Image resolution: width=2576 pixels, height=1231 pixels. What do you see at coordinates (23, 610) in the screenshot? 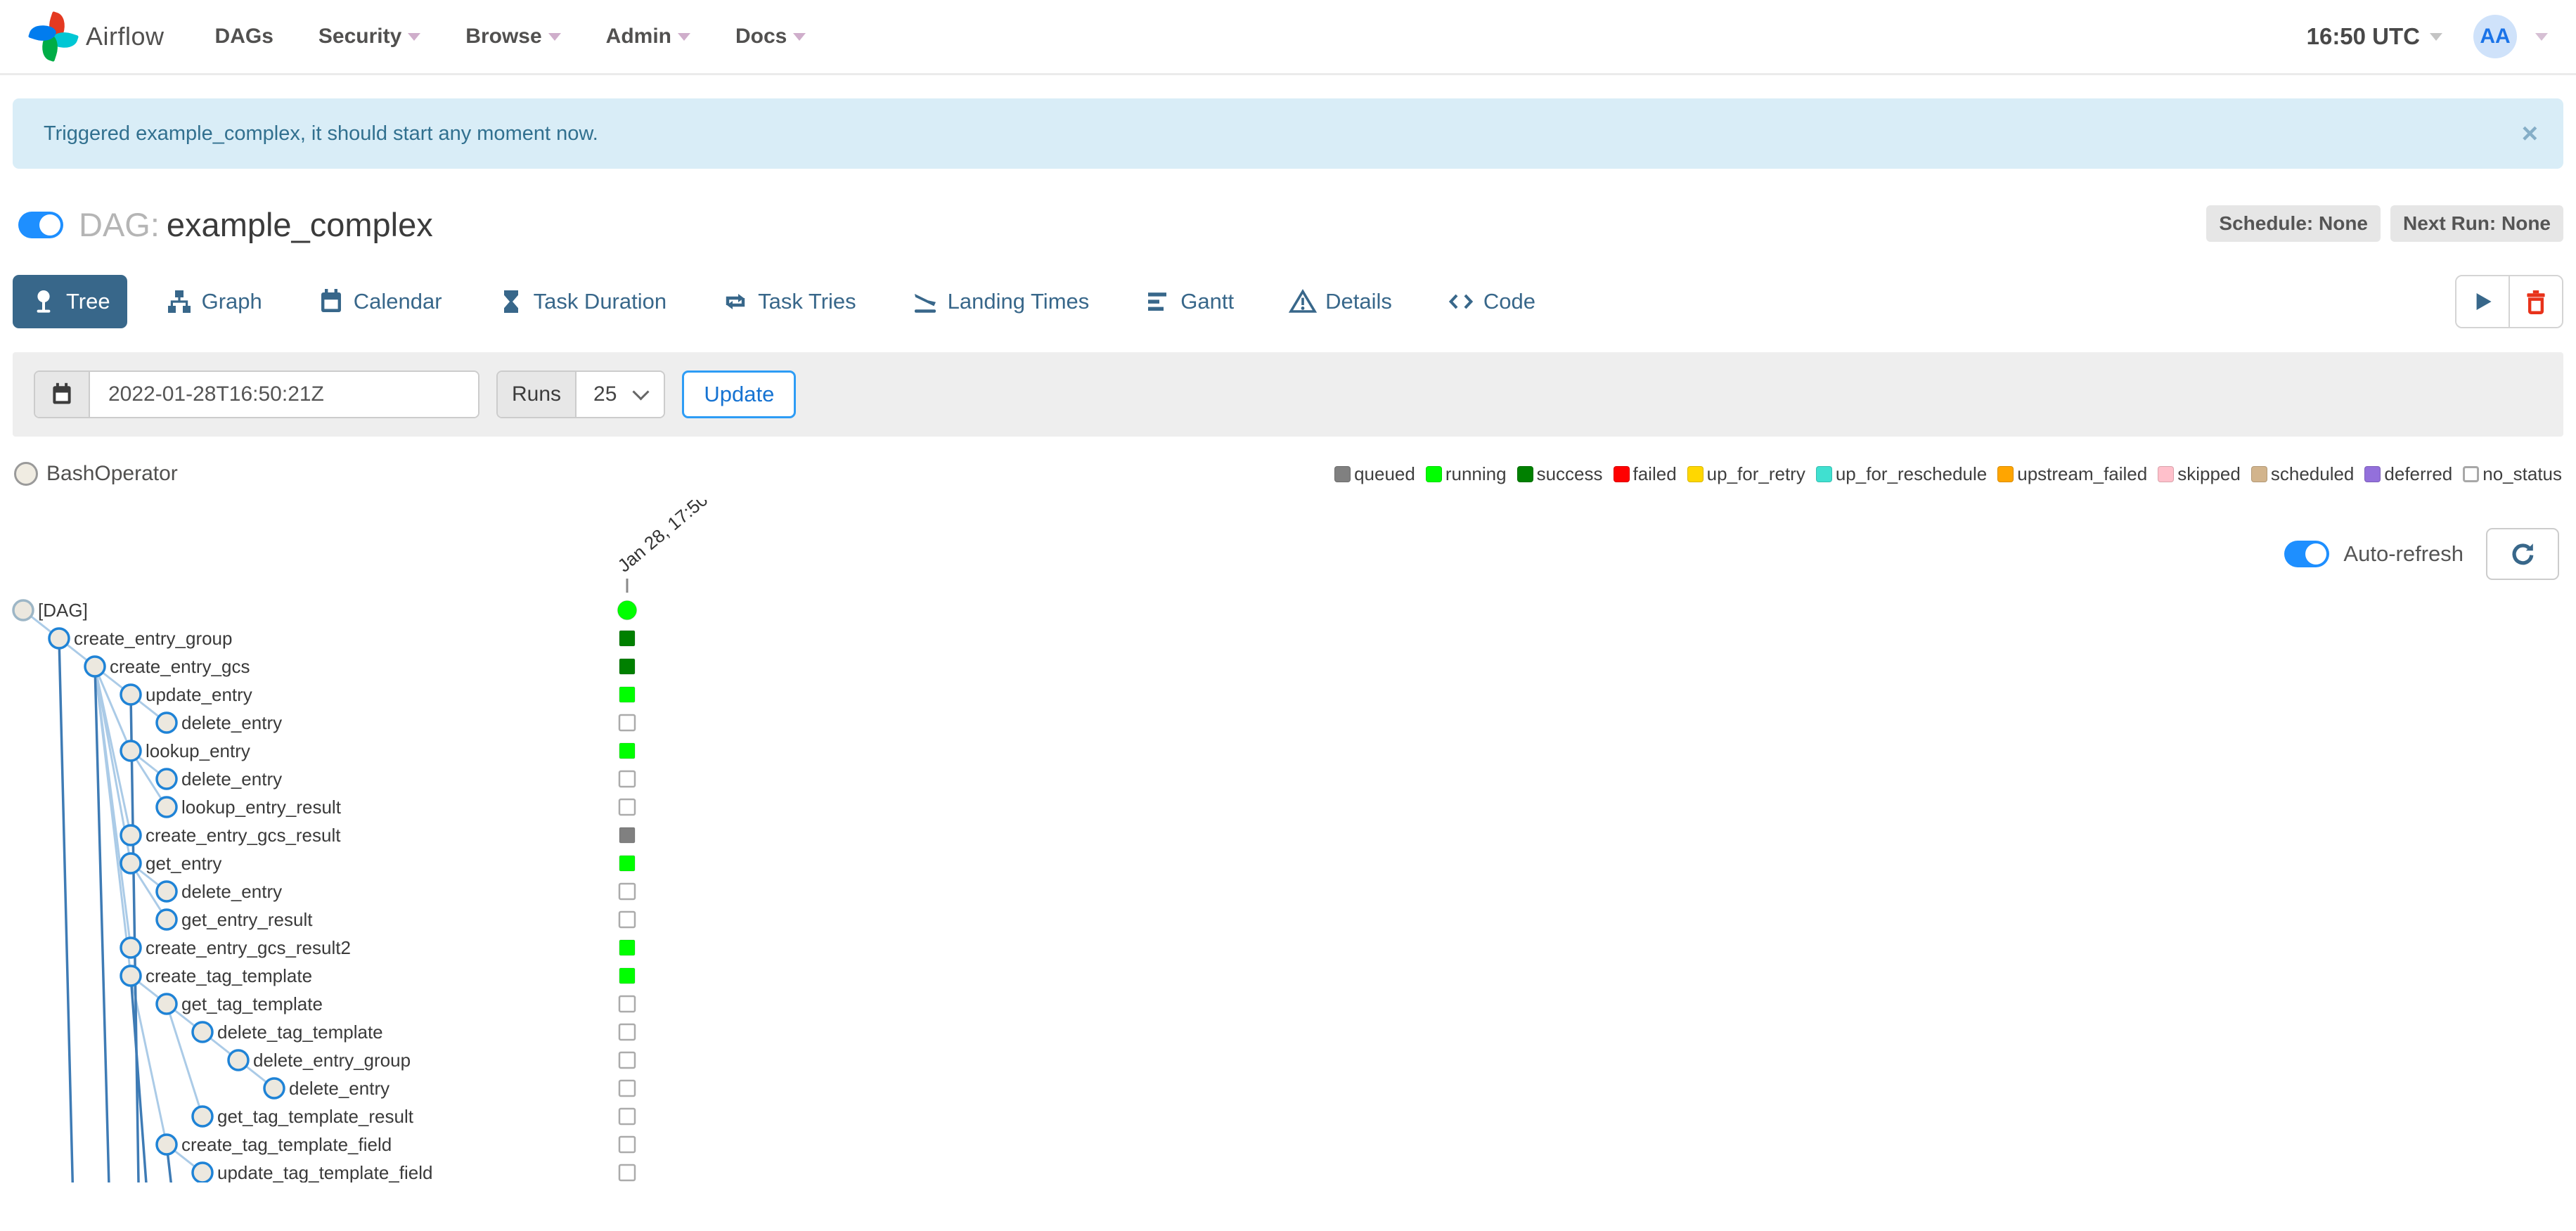
I see `tree-node-DAG` at bounding box center [23, 610].